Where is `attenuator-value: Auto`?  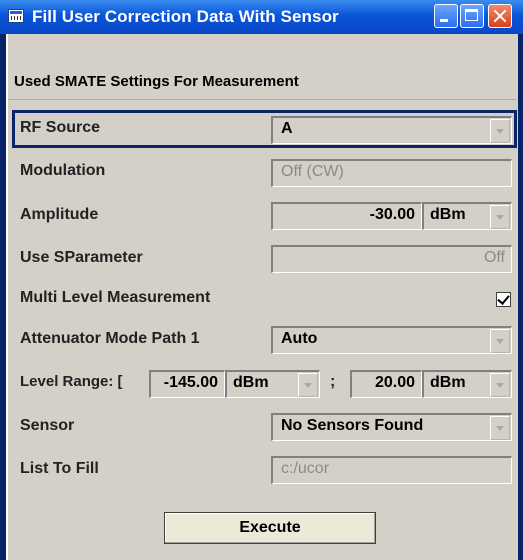 attenuator-value: Auto is located at coordinates (299, 338).